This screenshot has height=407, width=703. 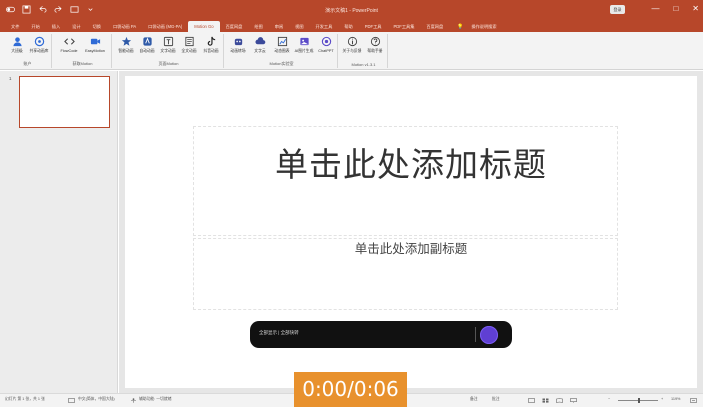 I want to click on slideshow-icon, so click(x=573, y=400).